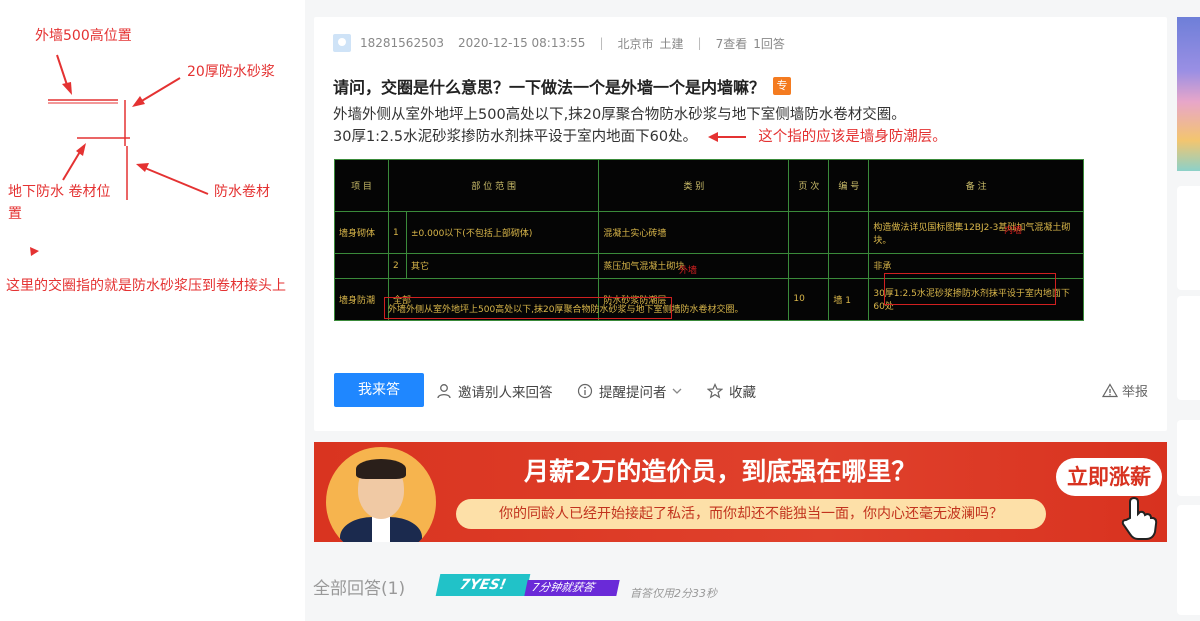  What do you see at coordinates (751, 514) in the screenshot?
I see `ad-subline: 你的同龄人已经开始接起了私活，而你却还不能独当一面，你内心还毫无波澜吗？` at bounding box center [751, 514].